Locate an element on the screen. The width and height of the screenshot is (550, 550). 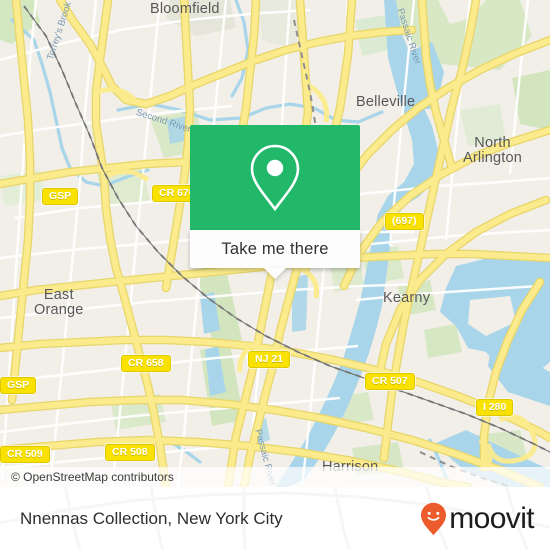
footer-bar: Nnennas Collection, New York City moovit is located at coordinates (275, 518).